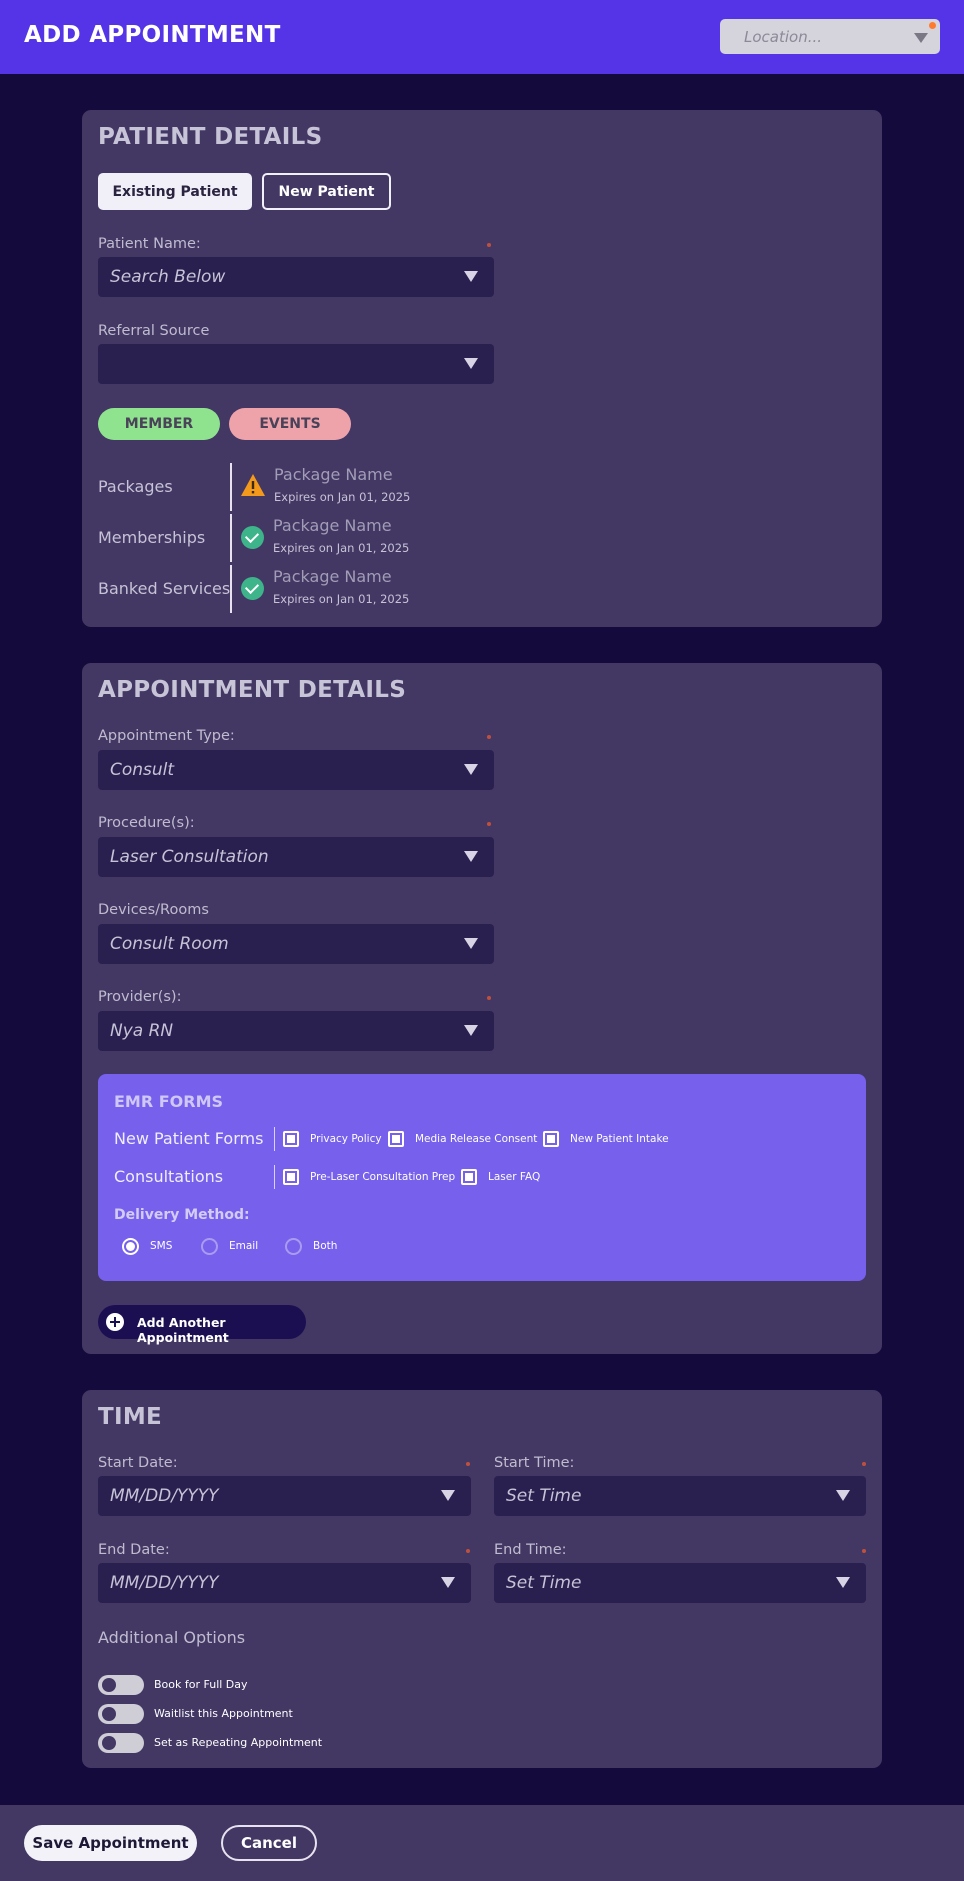 The height and width of the screenshot is (1881, 964). I want to click on page-title: ADD APPOINTMENT, so click(152, 35).